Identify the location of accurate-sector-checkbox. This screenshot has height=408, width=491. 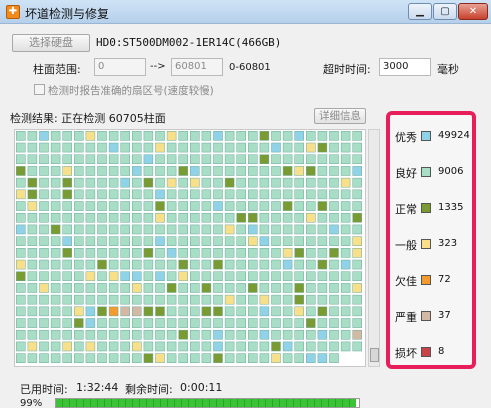
(39, 89).